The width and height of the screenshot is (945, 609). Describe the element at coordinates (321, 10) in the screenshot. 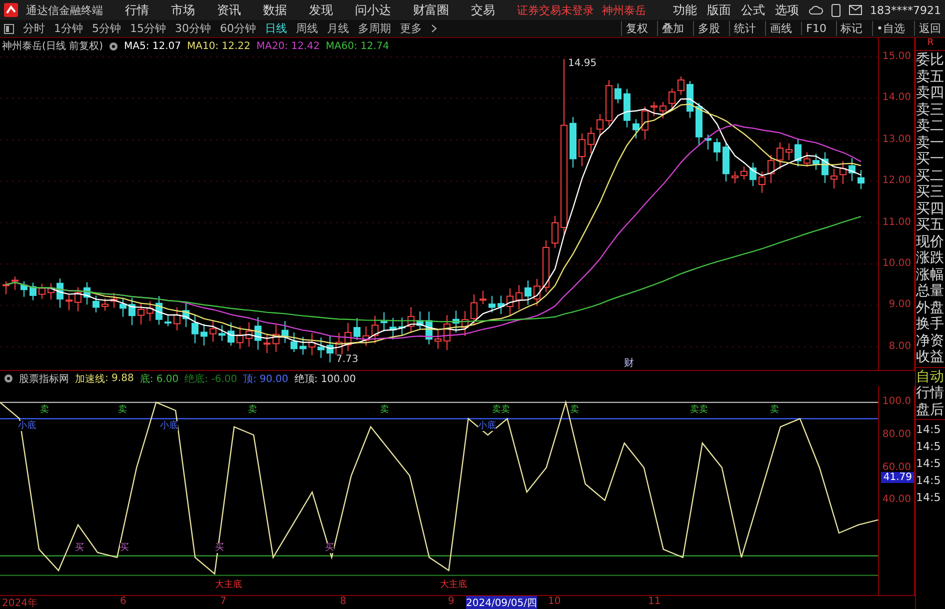

I see `menu-item: 发现` at that location.